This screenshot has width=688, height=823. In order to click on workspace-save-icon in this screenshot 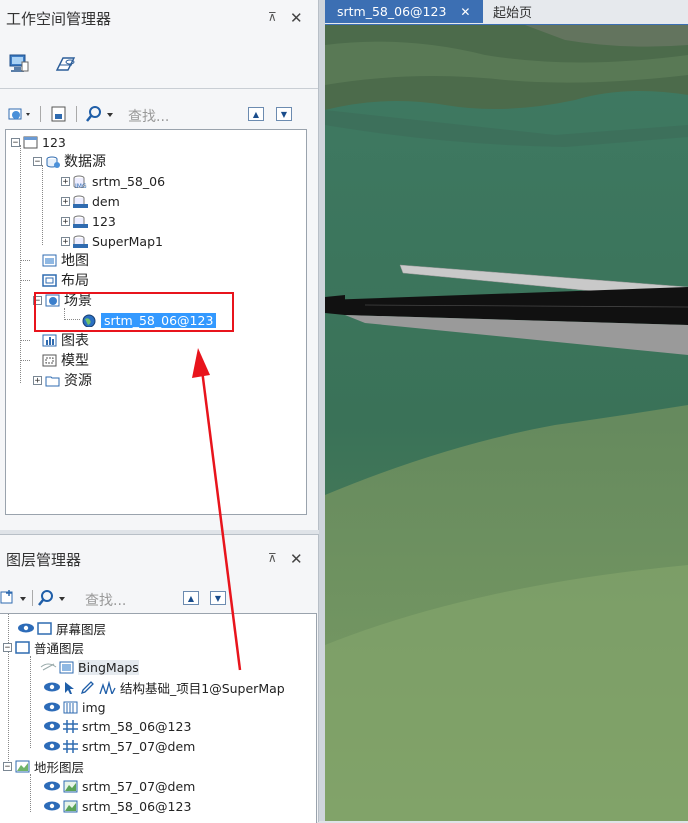, I will do `click(59, 114)`.